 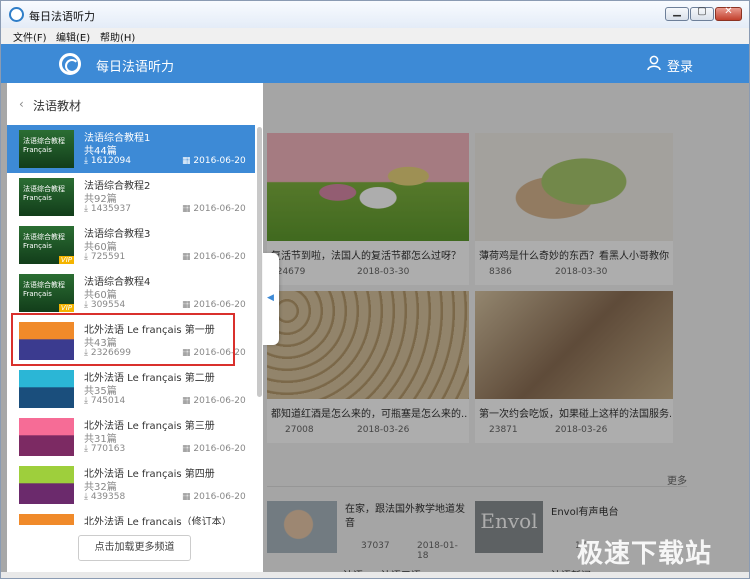 What do you see at coordinates (259, 262) in the screenshot?
I see `scrollbar` at bounding box center [259, 262].